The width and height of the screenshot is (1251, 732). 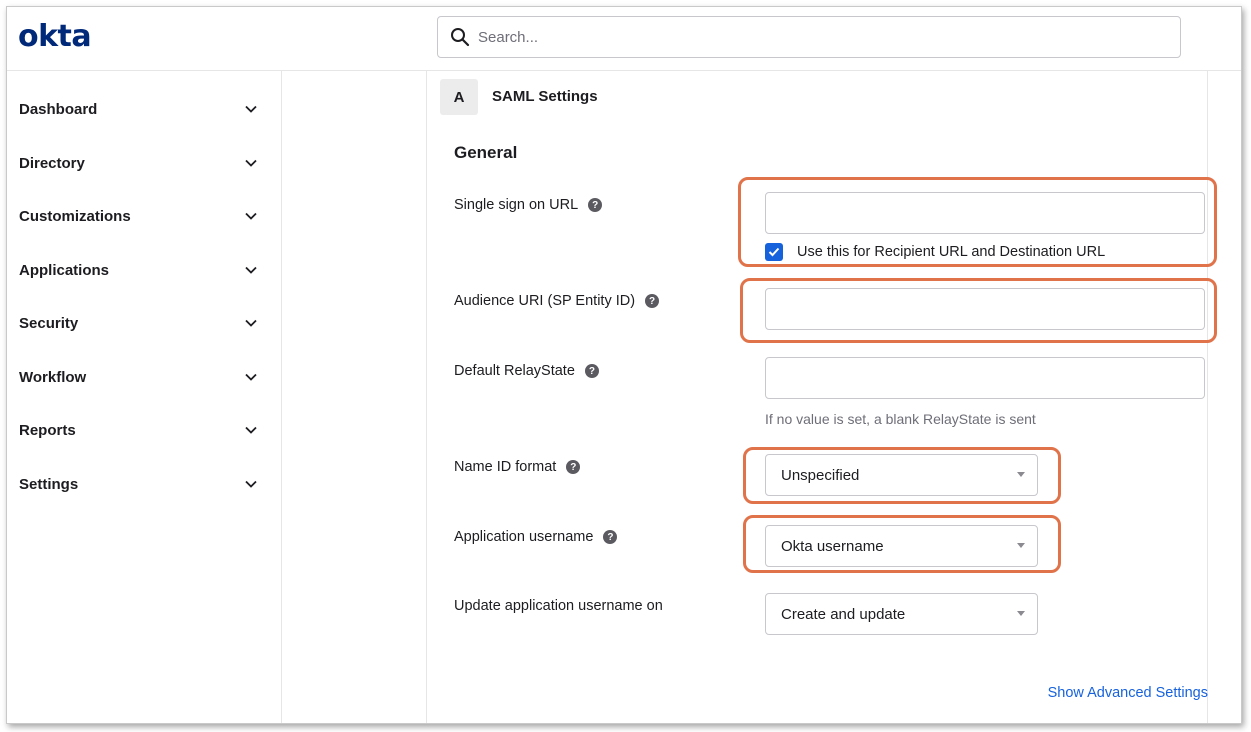 I want to click on top-header: okta, so click(x=624, y=39).